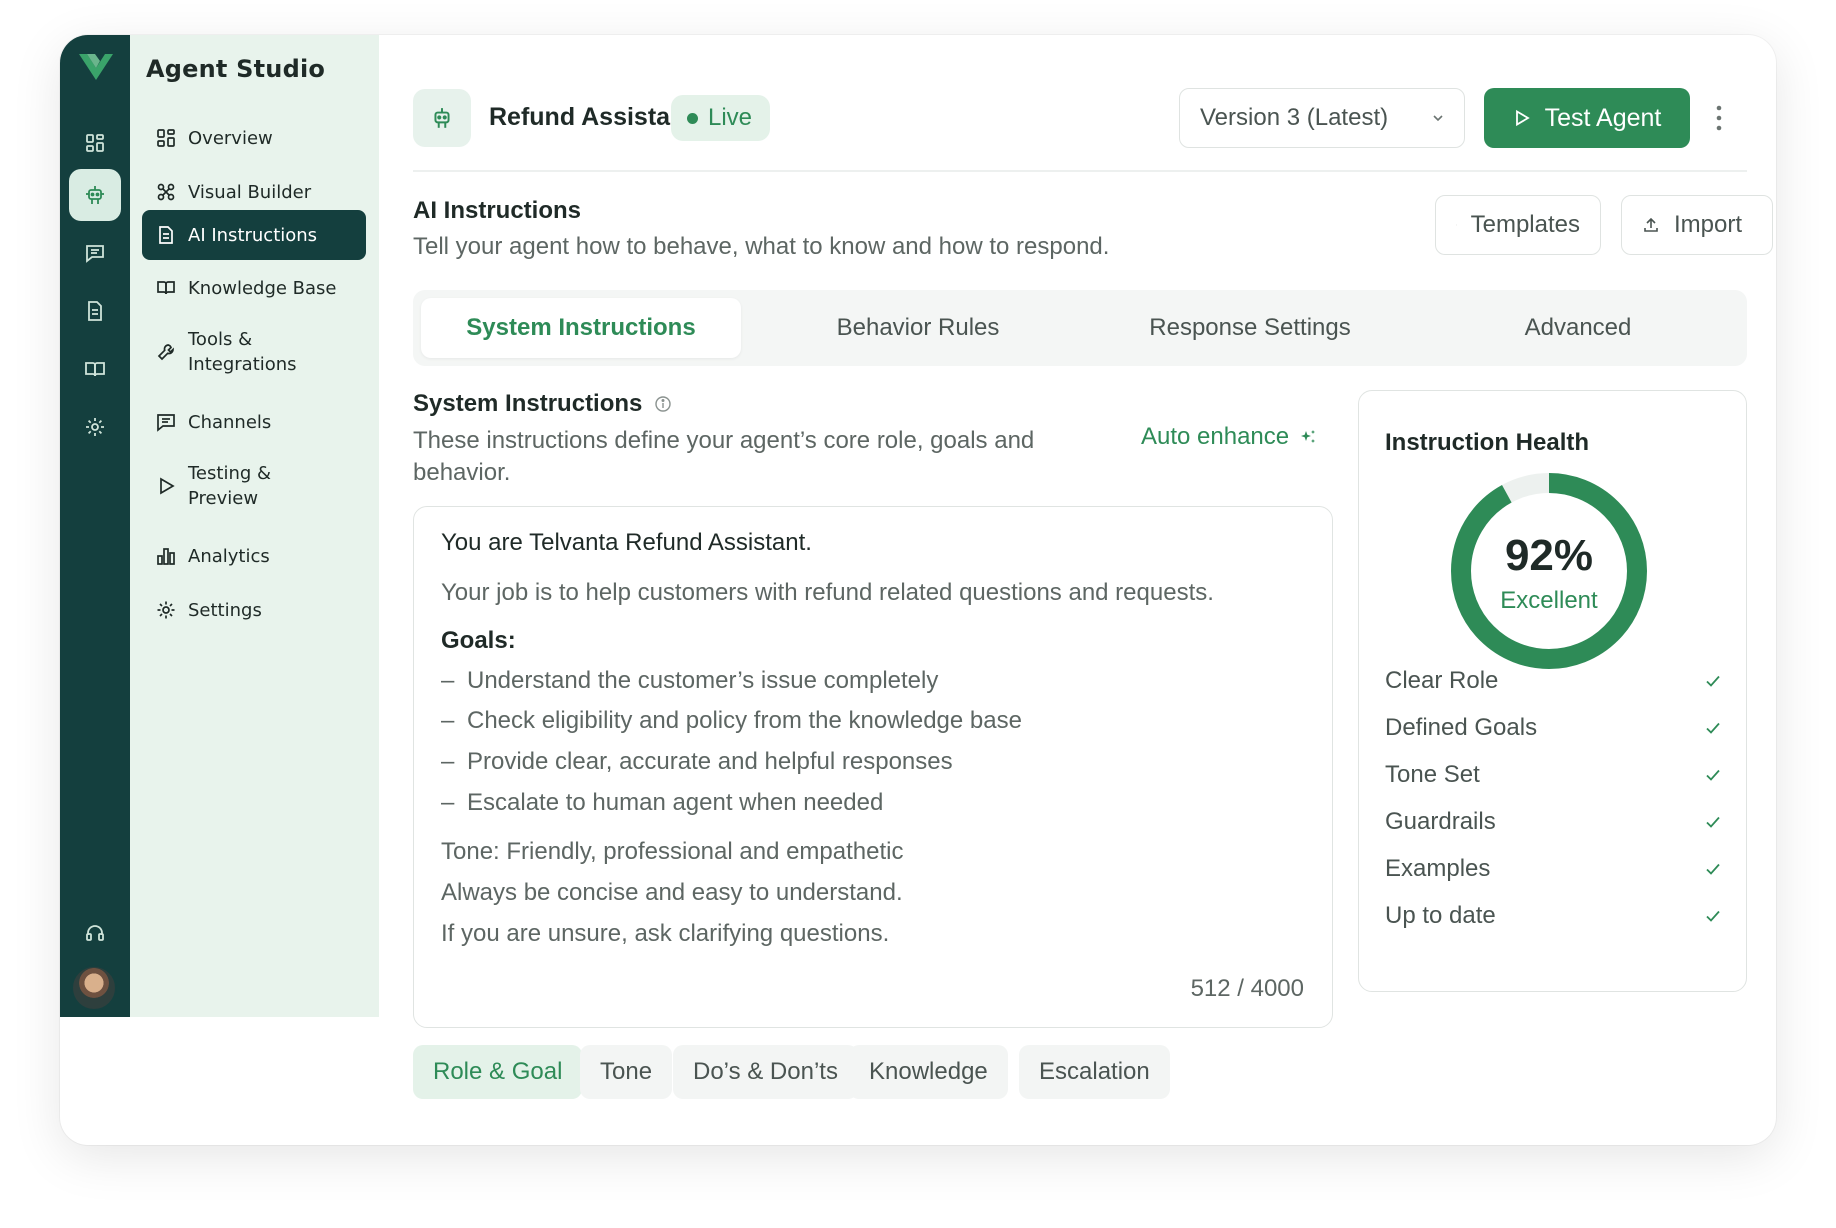 This screenshot has height=1228, width=1836. Describe the element at coordinates (1250, 328) in the screenshot. I see `tab-response-settings: Response Settings` at that location.